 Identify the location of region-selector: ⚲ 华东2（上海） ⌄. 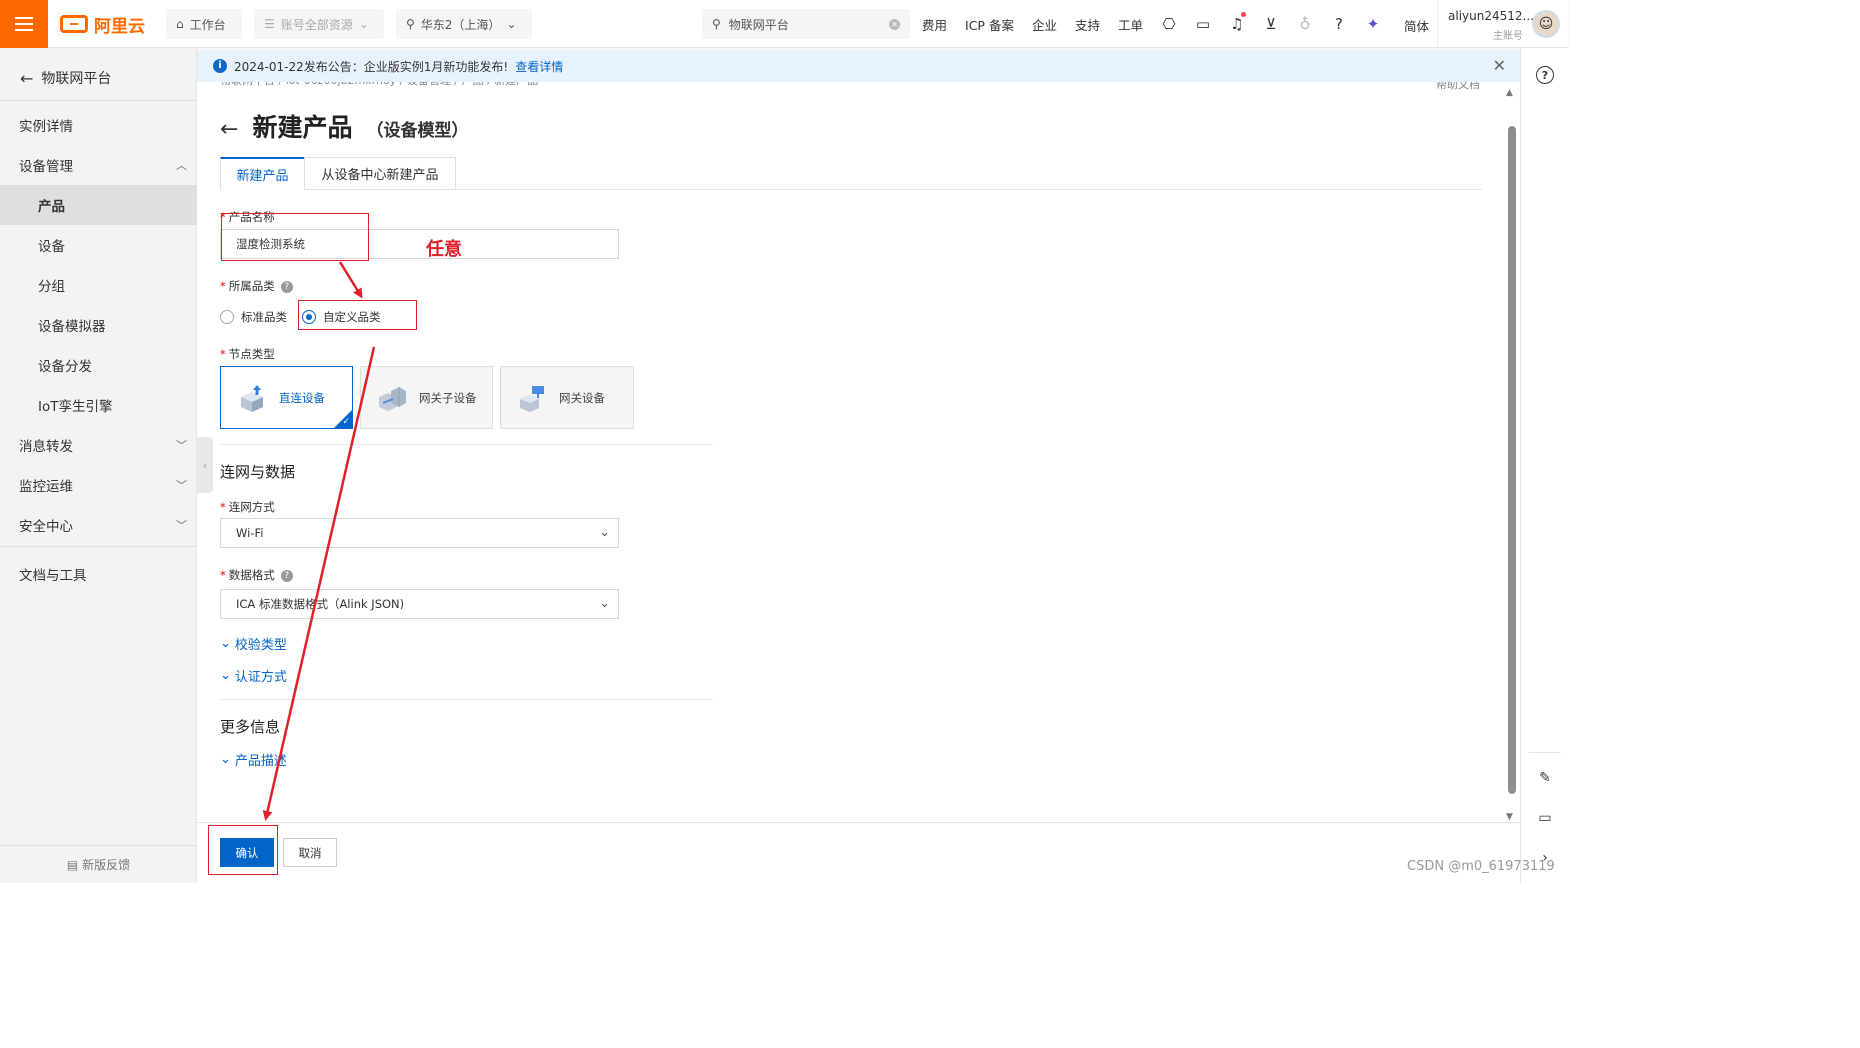
(464, 24).